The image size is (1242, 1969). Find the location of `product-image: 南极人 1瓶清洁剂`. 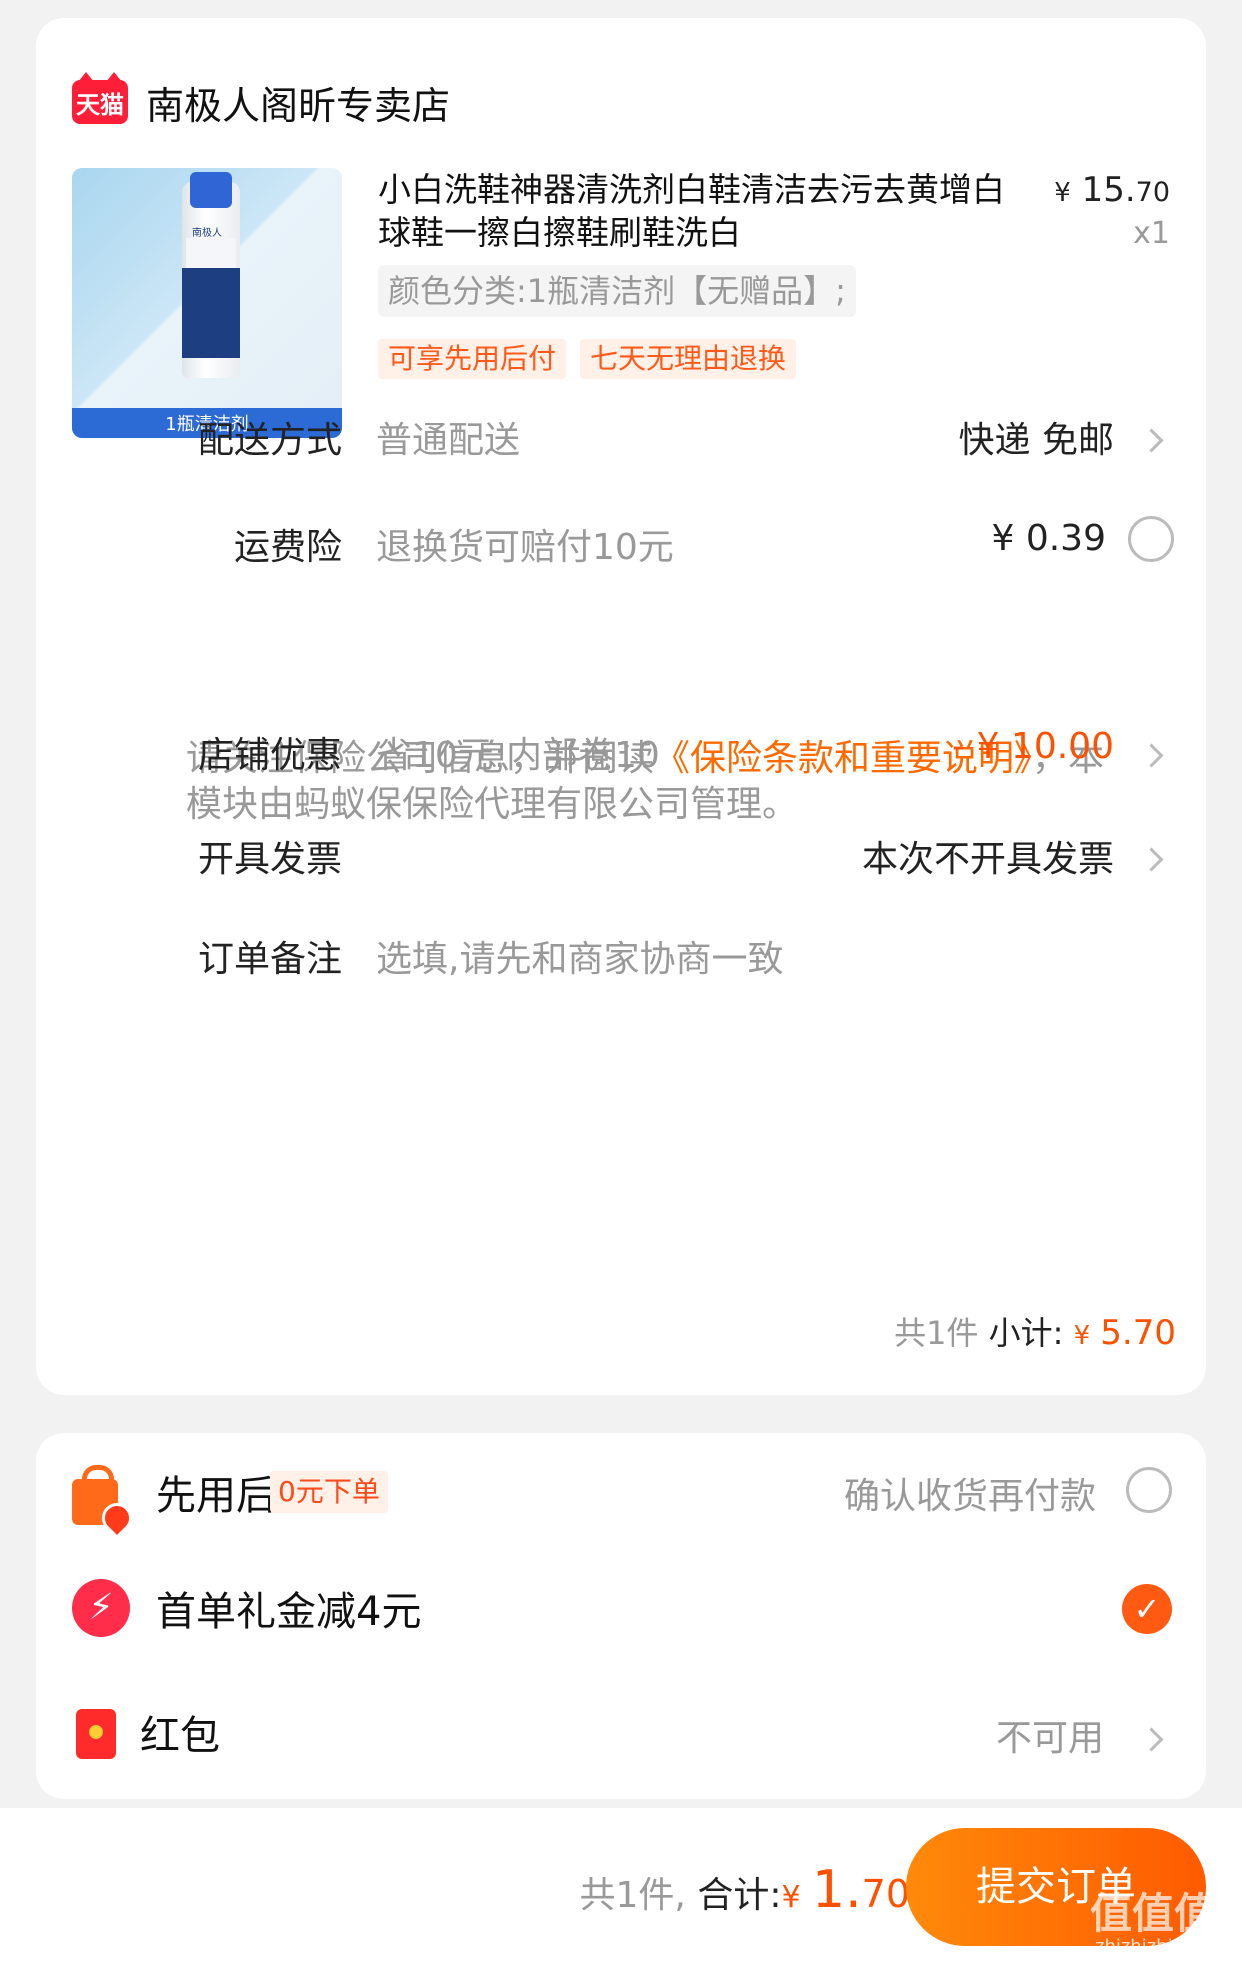

product-image: 南极人 1瓶清洁剂 is located at coordinates (207, 303).